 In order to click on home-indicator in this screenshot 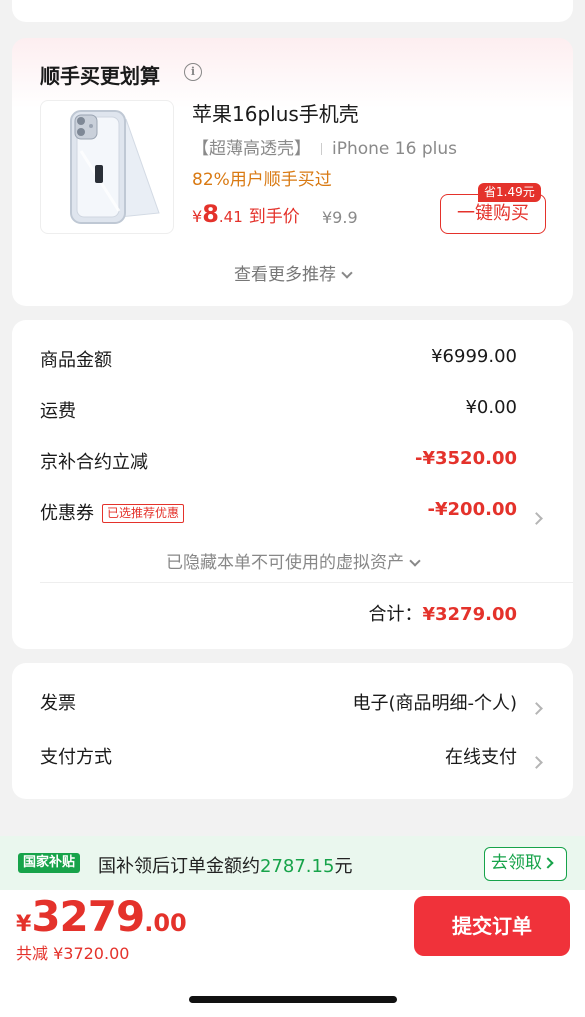, I will do `click(293, 999)`.